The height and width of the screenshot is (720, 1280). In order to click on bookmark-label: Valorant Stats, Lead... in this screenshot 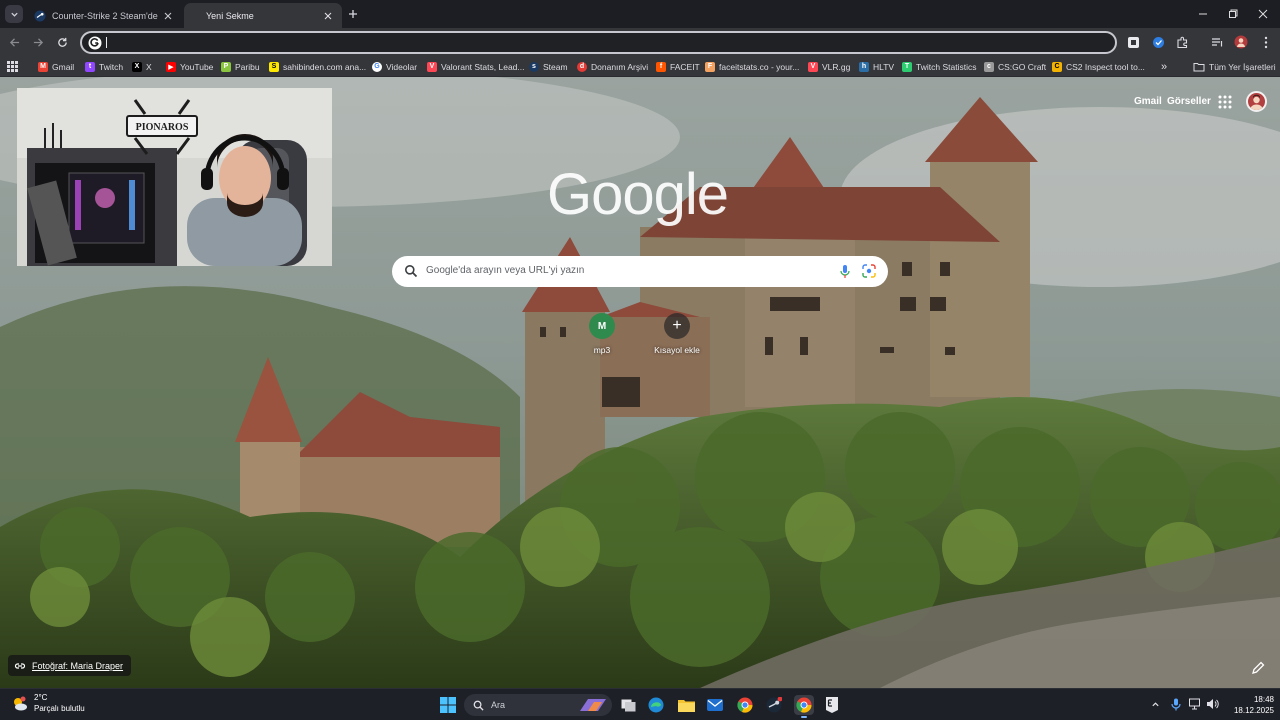, I will do `click(483, 66)`.